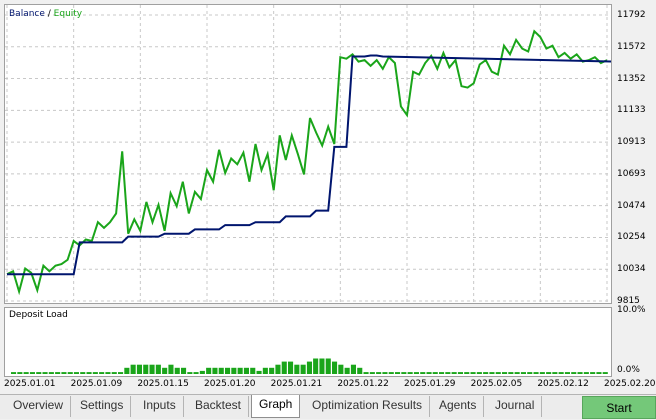 The width and height of the screenshot is (656, 420). Describe the element at coordinates (619, 407) in the screenshot. I see `start-button: Start` at that location.